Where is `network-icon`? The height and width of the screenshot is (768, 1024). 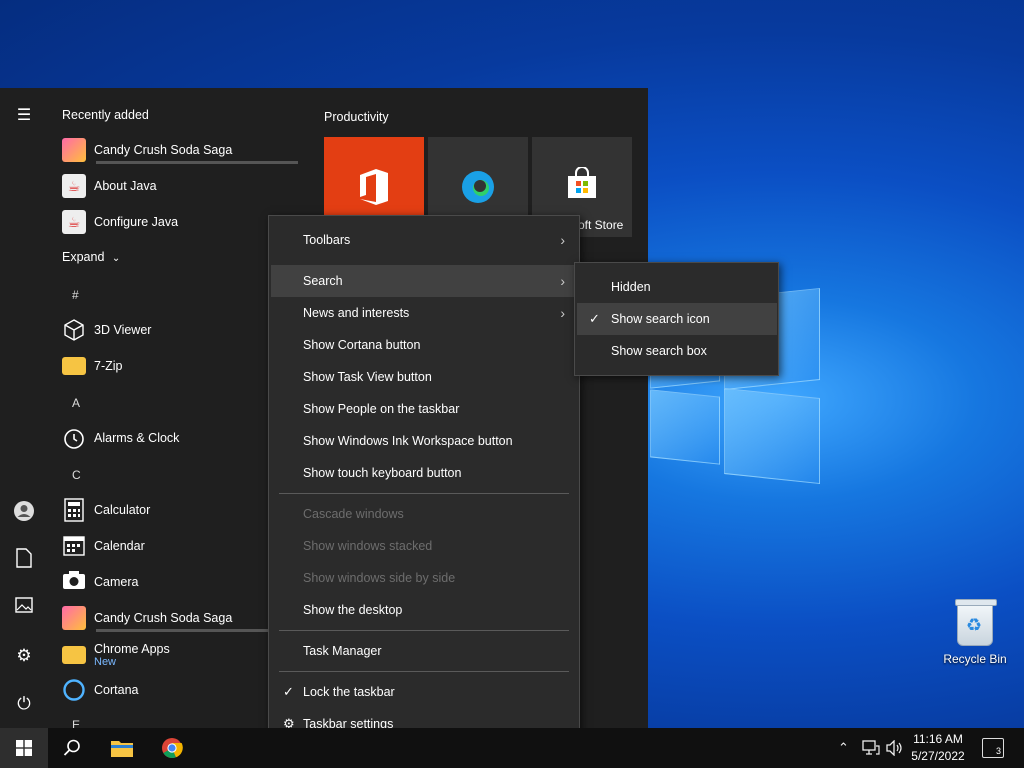
network-icon is located at coordinates (871, 748).